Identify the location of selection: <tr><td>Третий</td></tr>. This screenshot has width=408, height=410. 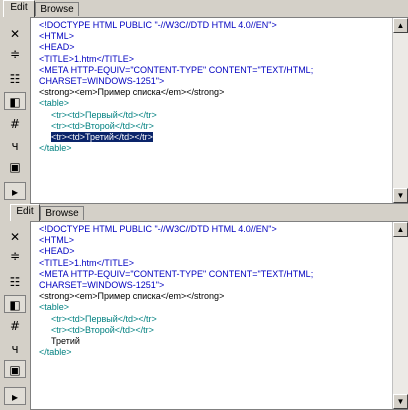
(102, 137).